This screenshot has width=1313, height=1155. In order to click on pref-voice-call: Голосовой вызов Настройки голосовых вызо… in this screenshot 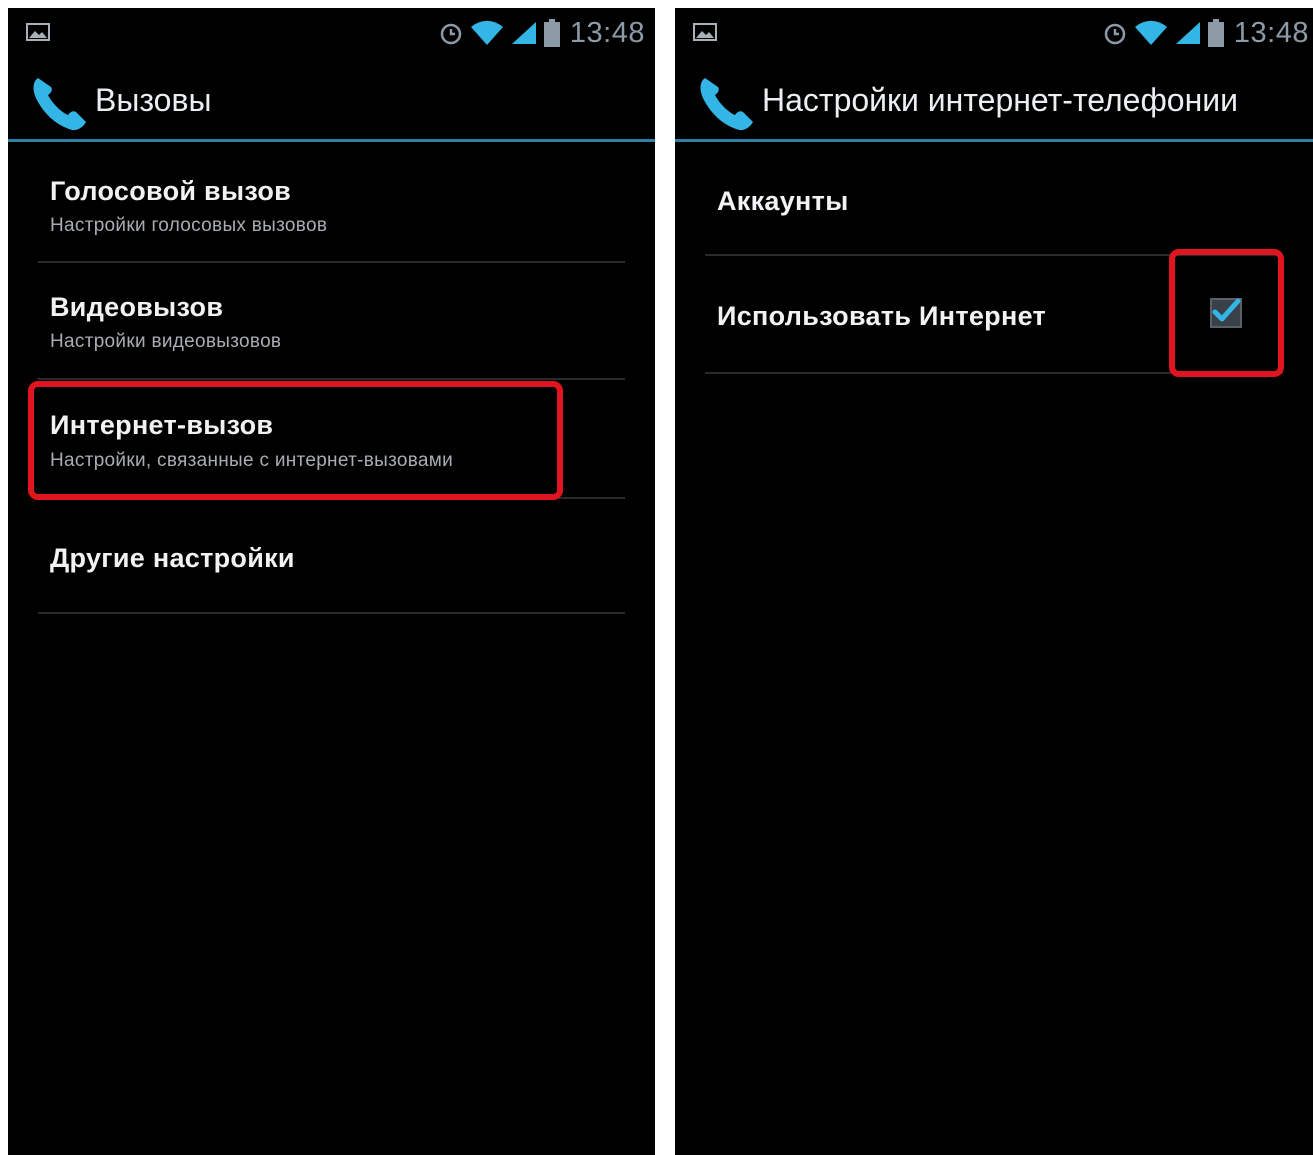, I will do `click(331, 206)`.